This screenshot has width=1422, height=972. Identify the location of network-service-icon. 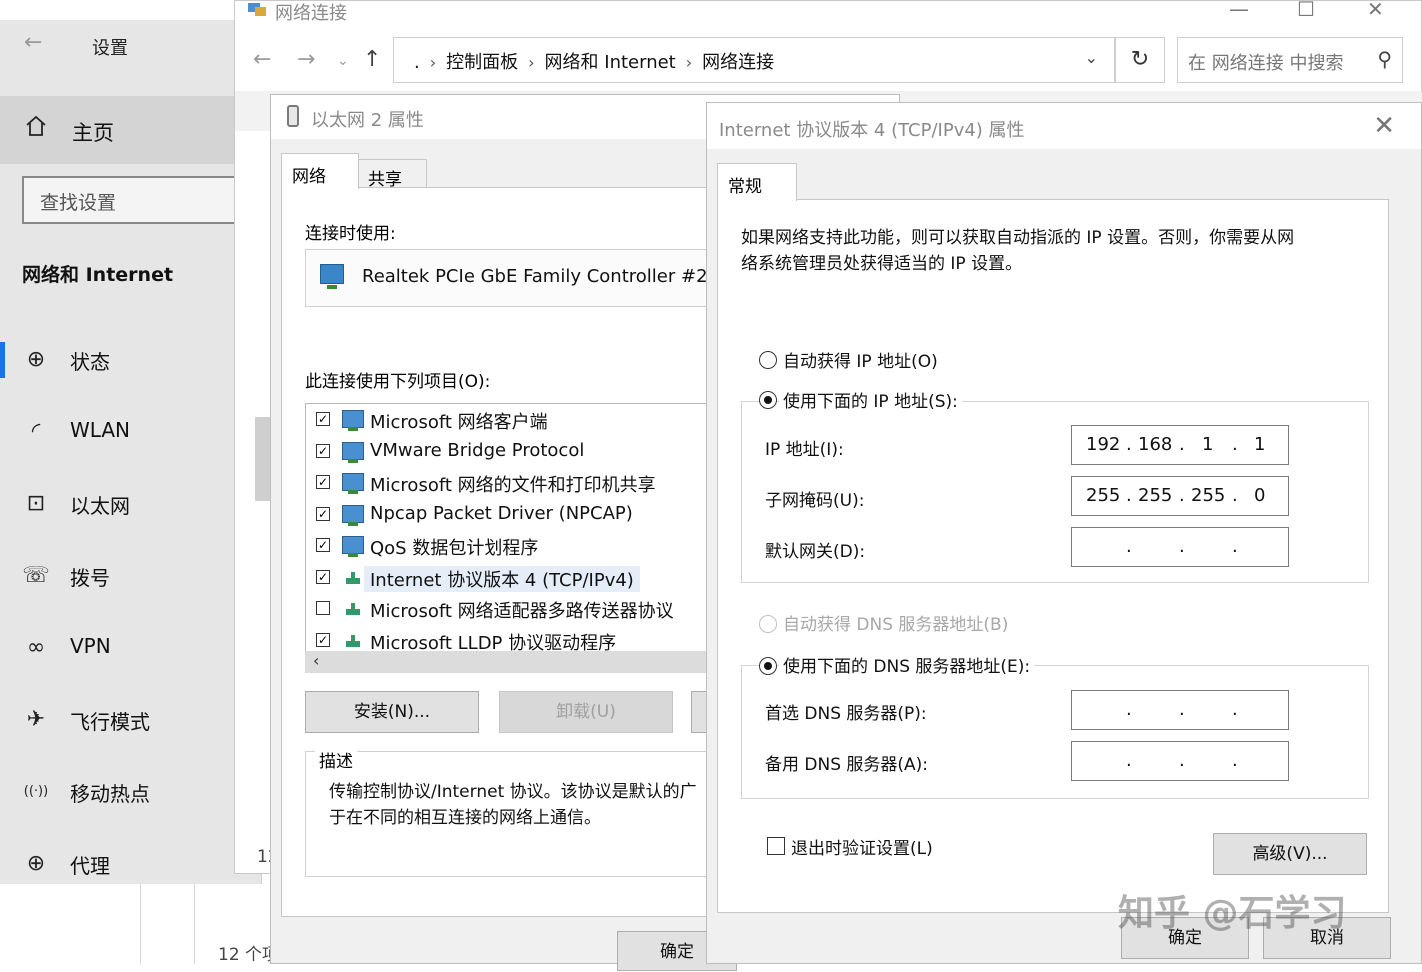
(353, 546).